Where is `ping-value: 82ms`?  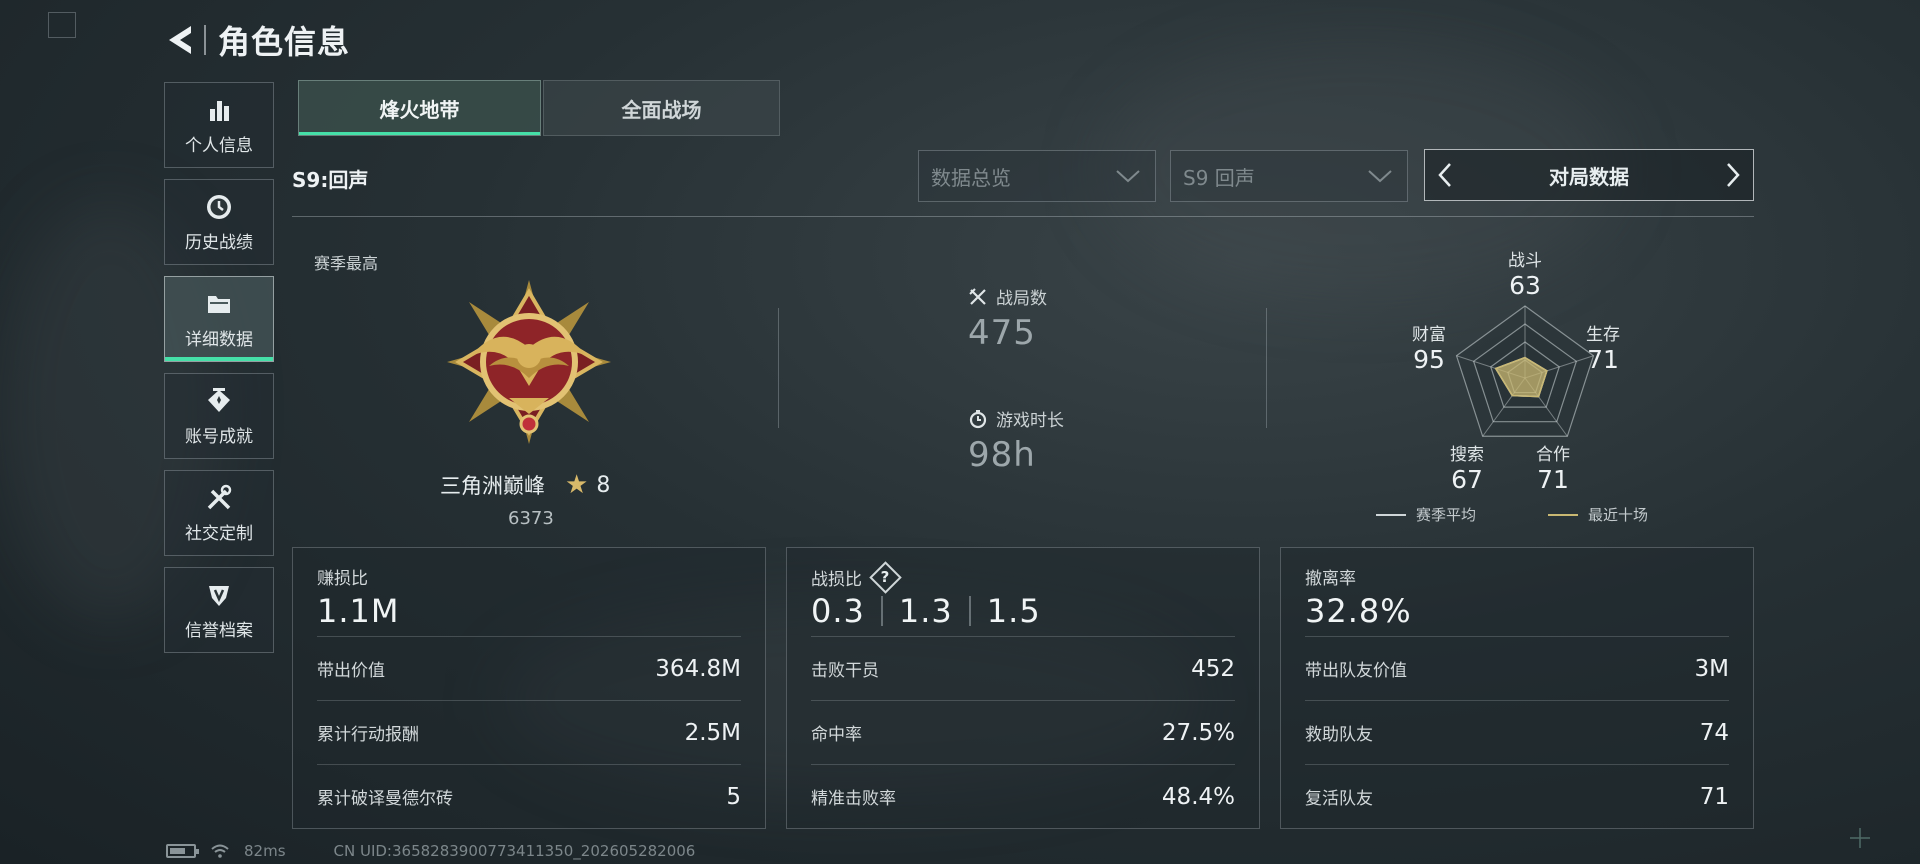 ping-value: 82ms is located at coordinates (265, 851).